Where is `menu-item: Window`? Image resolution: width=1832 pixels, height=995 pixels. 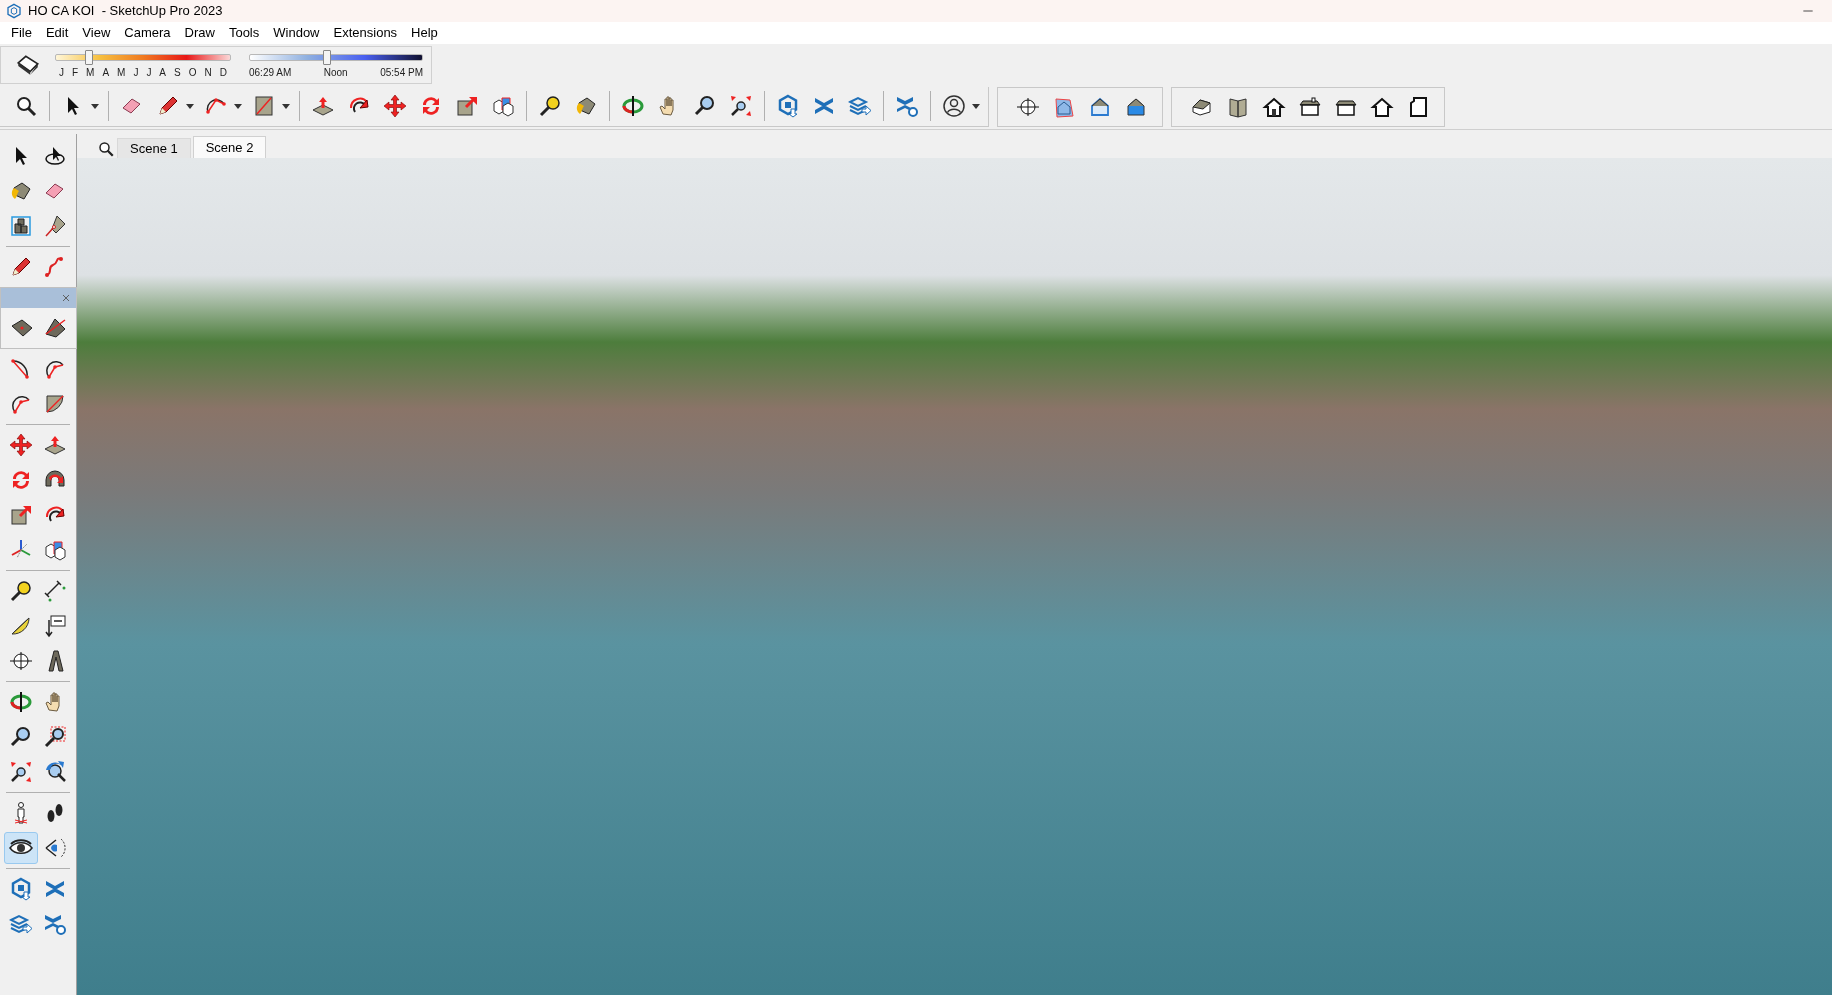 menu-item: Window is located at coordinates (296, 33).